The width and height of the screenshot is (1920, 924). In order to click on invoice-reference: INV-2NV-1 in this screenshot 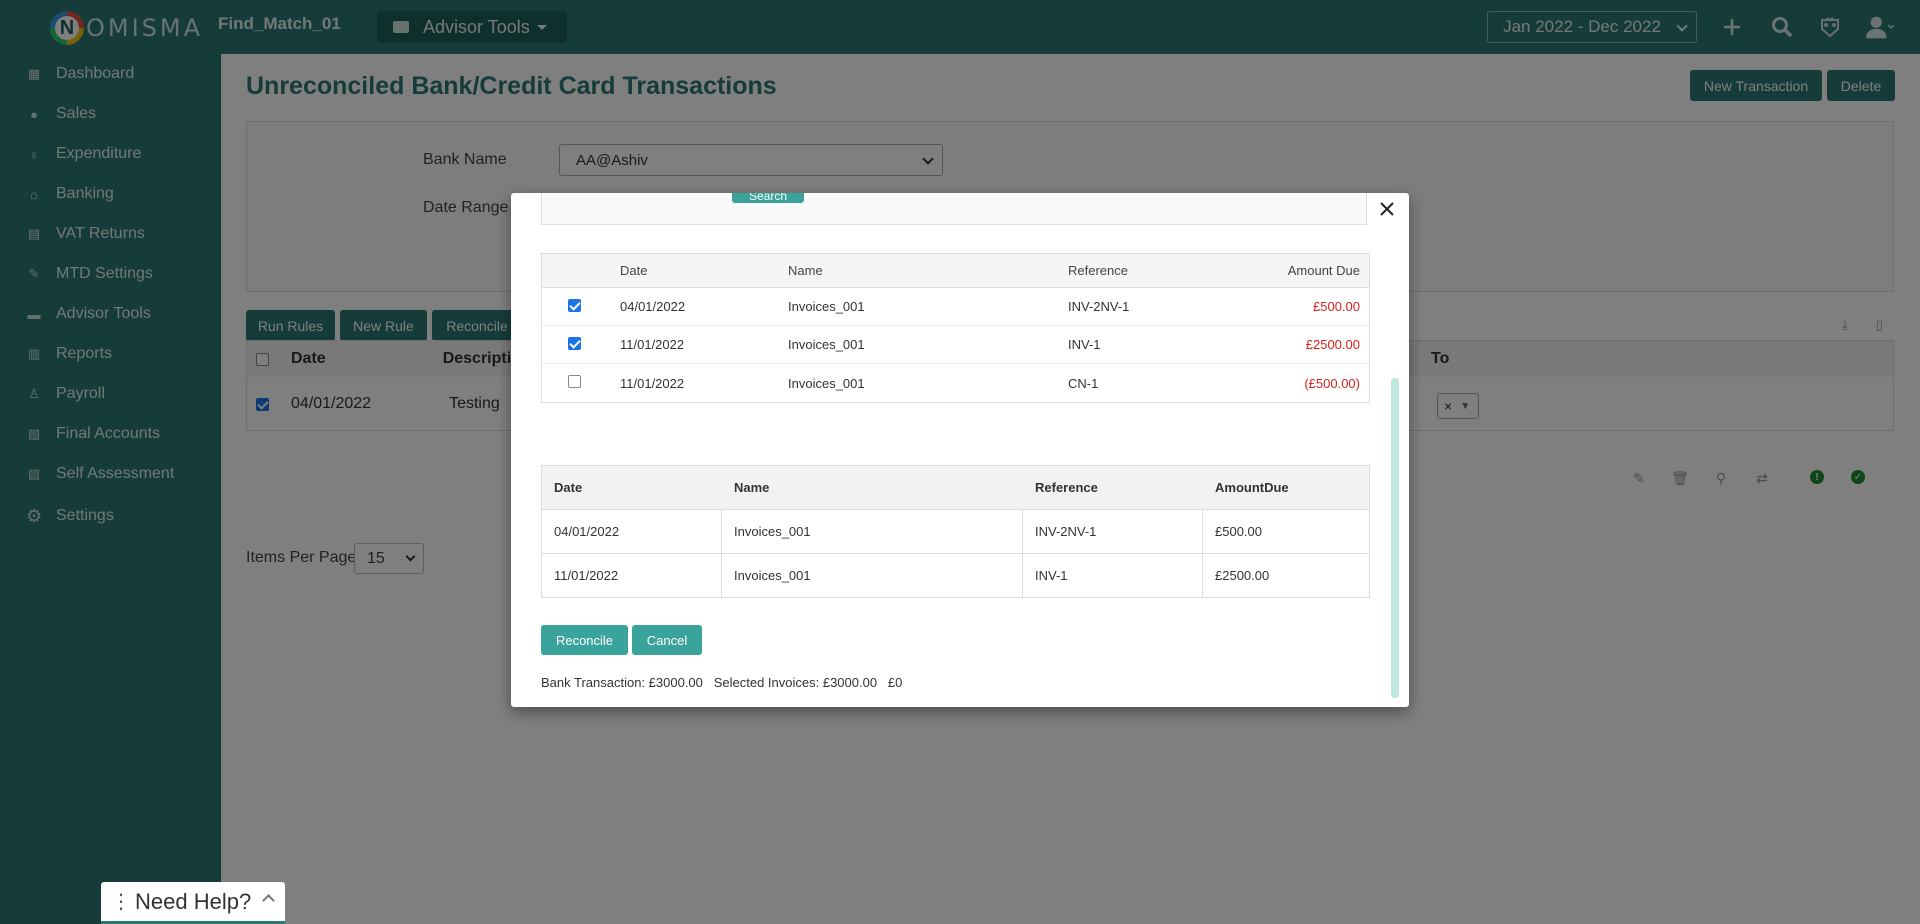, I will do `click(1099, 306)`.